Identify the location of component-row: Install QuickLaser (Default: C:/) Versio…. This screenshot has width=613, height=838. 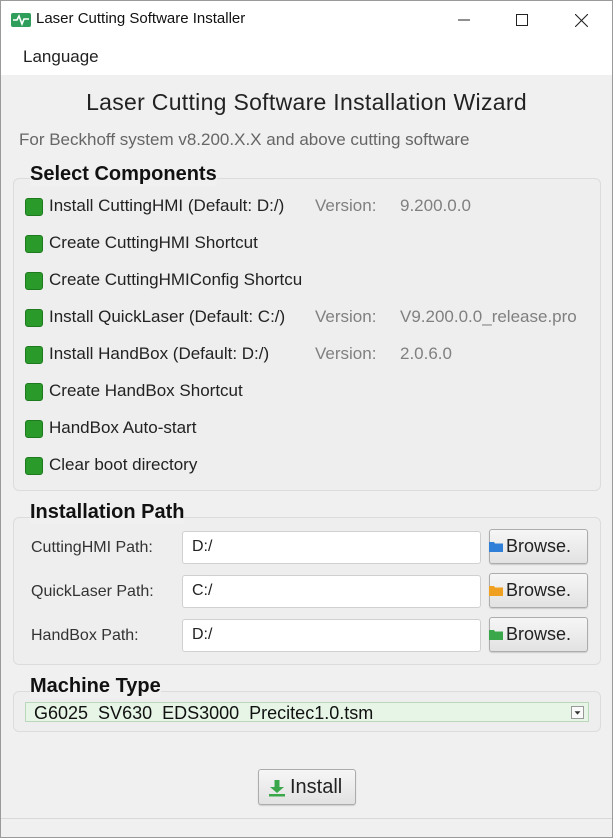
(310, 318).